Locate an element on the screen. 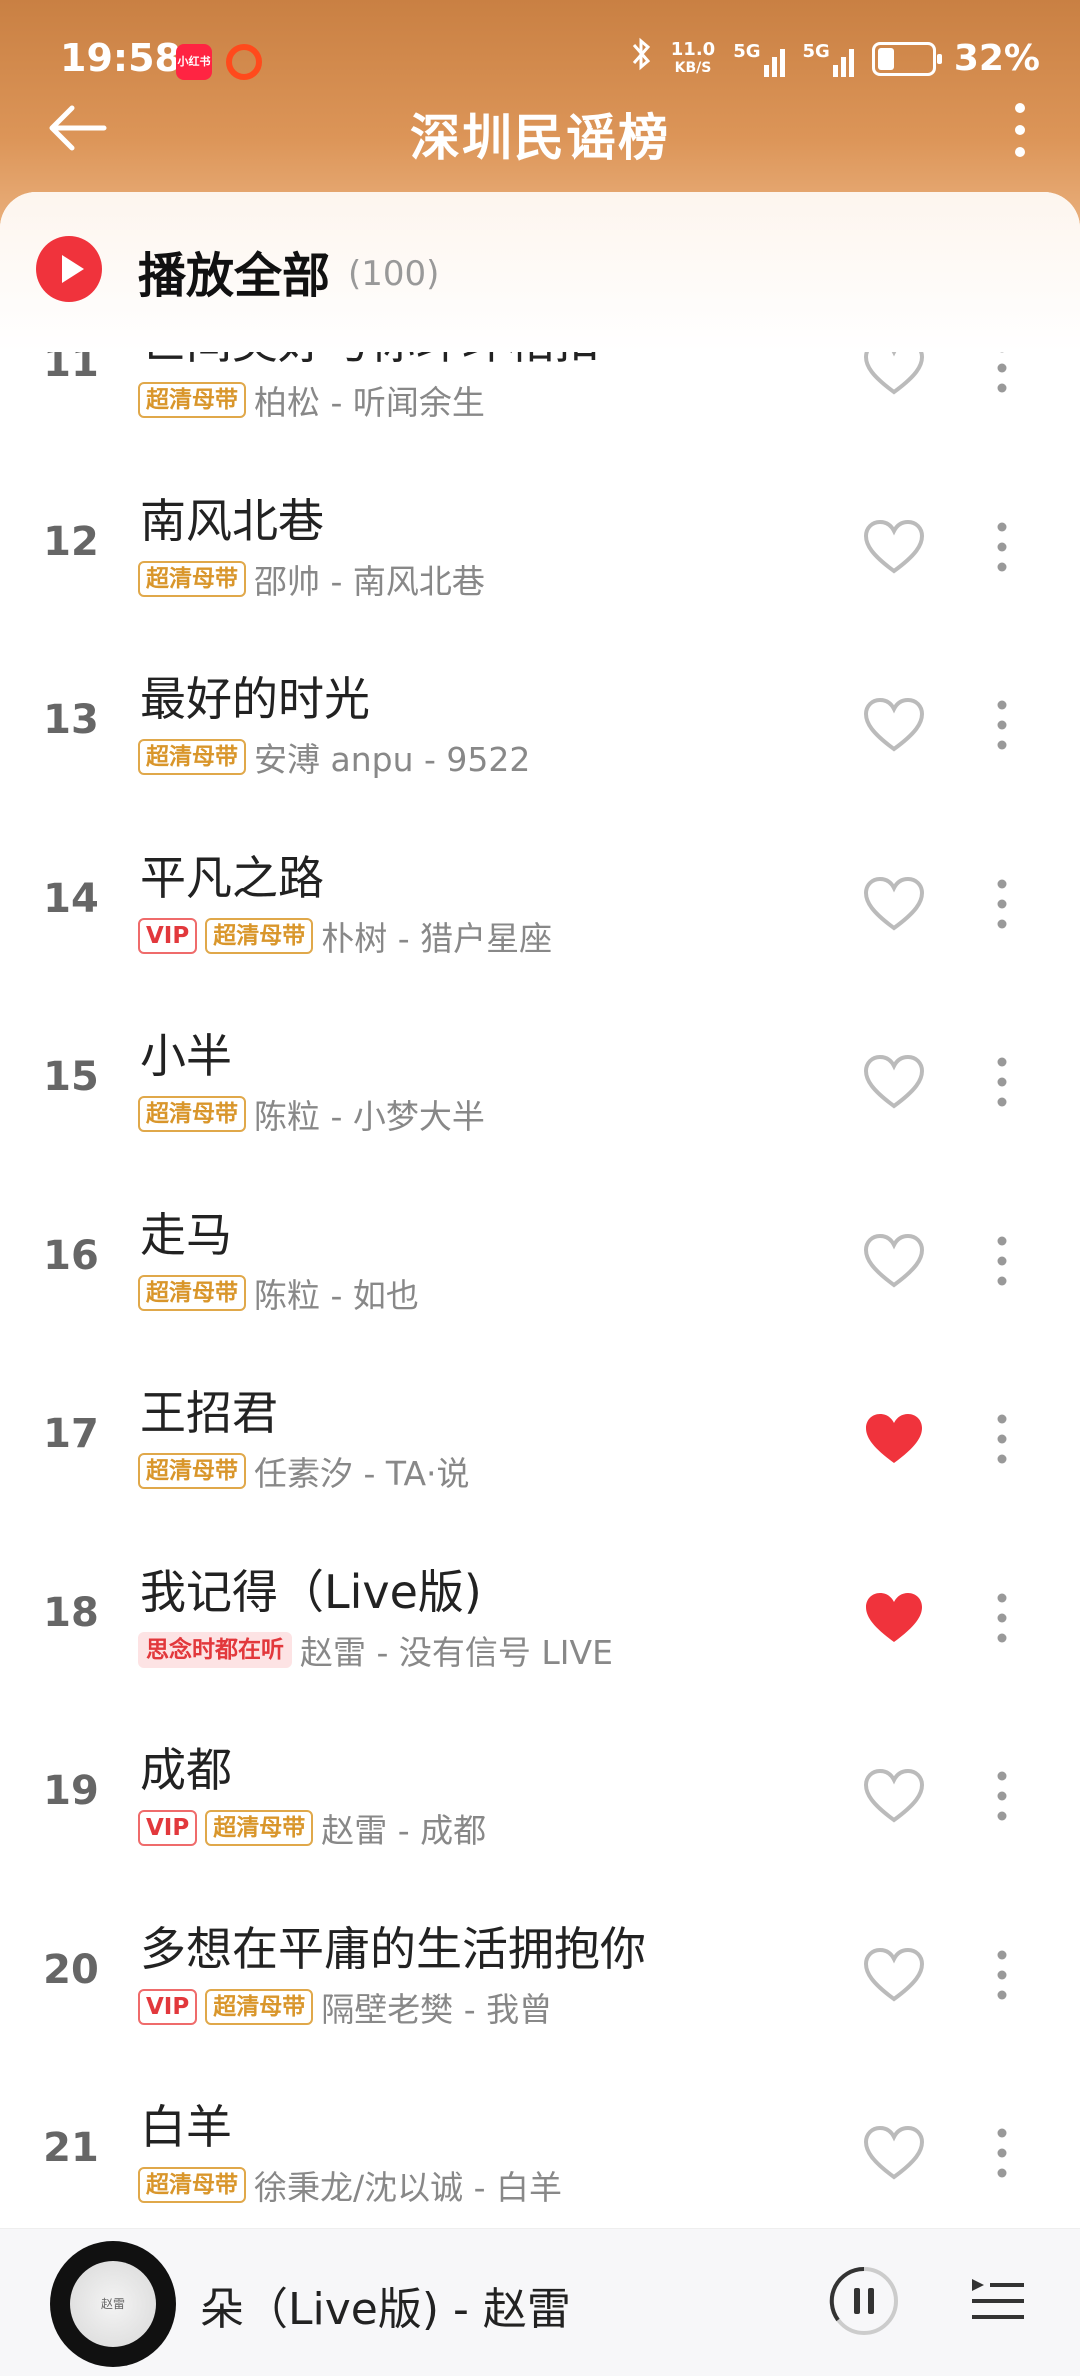 The height and width of the screenshot is (2376, 1080). playlist-icon is located at coordinates (997, 2300).